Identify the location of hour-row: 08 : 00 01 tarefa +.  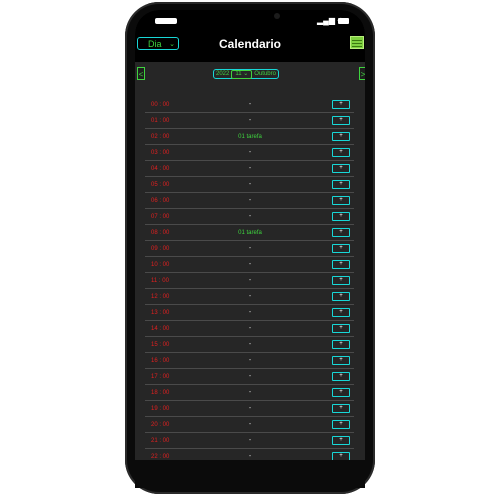
(250, 233).